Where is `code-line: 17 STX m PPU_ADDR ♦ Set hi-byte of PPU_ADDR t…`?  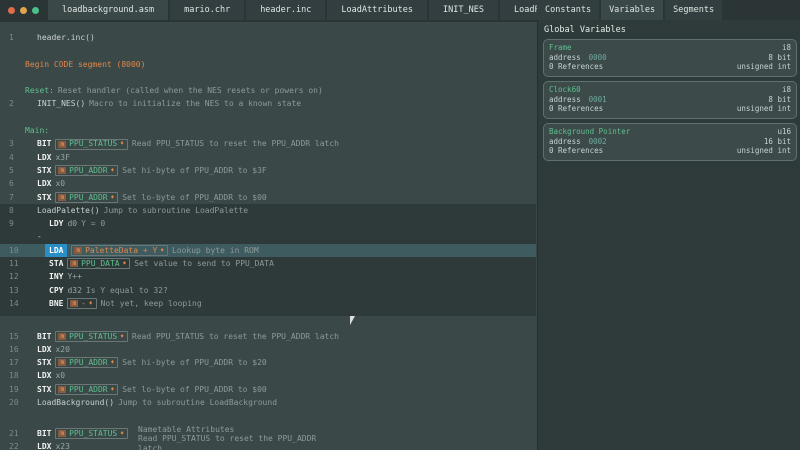 code-line: 17 STX m PPU_ADDR ♦ Set hi-byte of PPU_ADDR t… is located at coordinates (268, 362).